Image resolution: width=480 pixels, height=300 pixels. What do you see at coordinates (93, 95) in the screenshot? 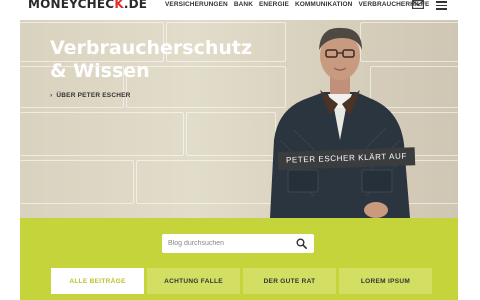
I see `about-link-label: ÜBER PETER ESCHER` at bounding box center [93, 95].